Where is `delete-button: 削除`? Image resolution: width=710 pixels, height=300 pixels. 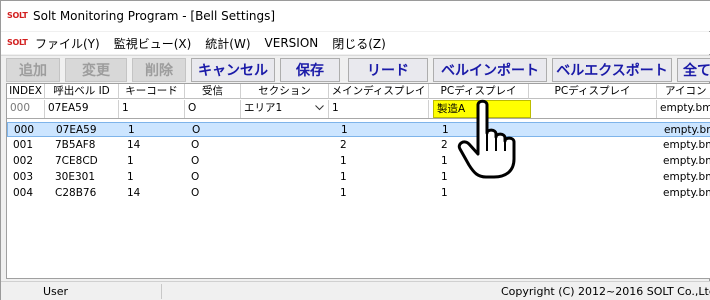 delete-button: 削除 is located at coordinates (159, 70).